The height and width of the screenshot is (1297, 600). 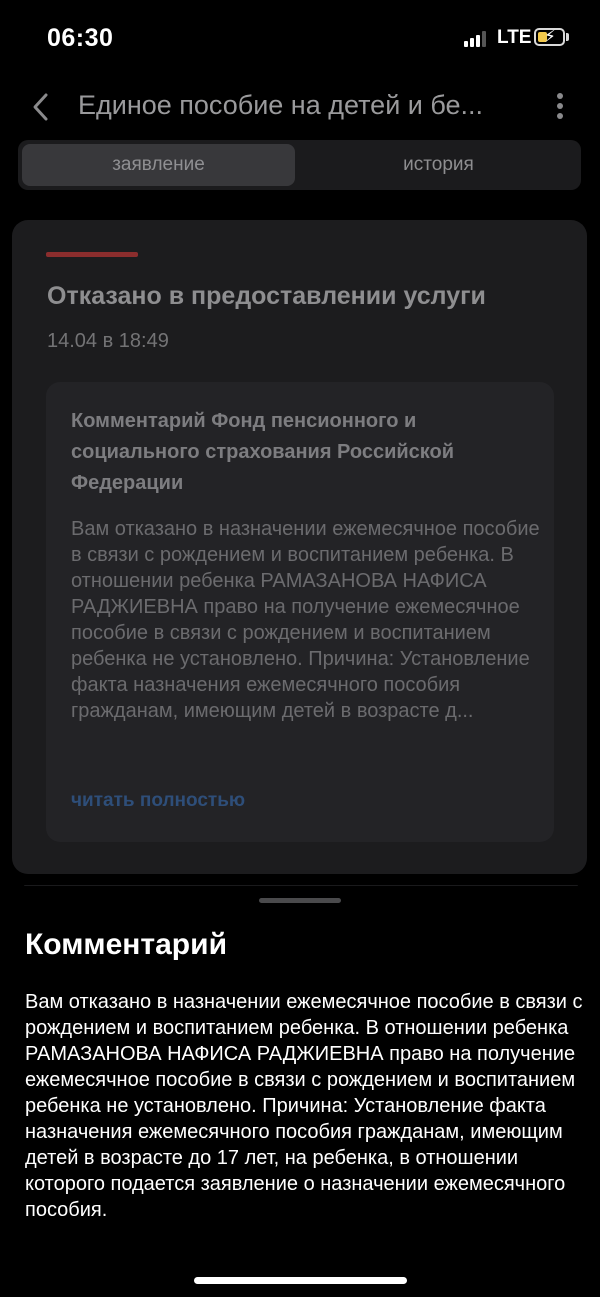 I want to click on tab-application: заявление, so click(x=158, y=165).